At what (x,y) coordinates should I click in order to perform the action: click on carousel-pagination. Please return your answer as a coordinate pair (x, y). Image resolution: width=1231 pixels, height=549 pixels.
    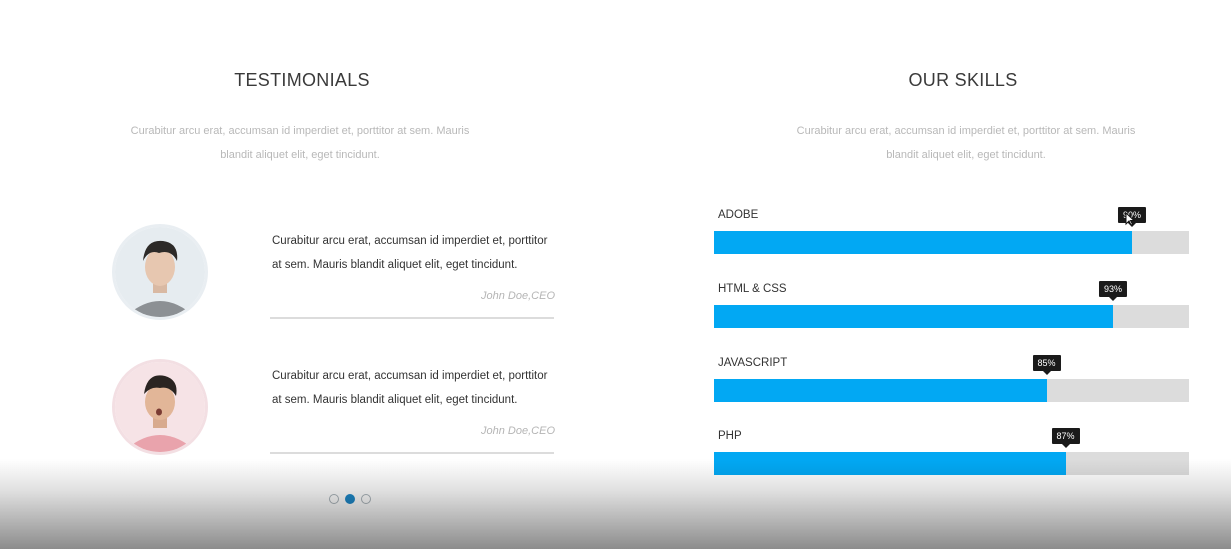
    Looking at the image, I should click on (350, 499).